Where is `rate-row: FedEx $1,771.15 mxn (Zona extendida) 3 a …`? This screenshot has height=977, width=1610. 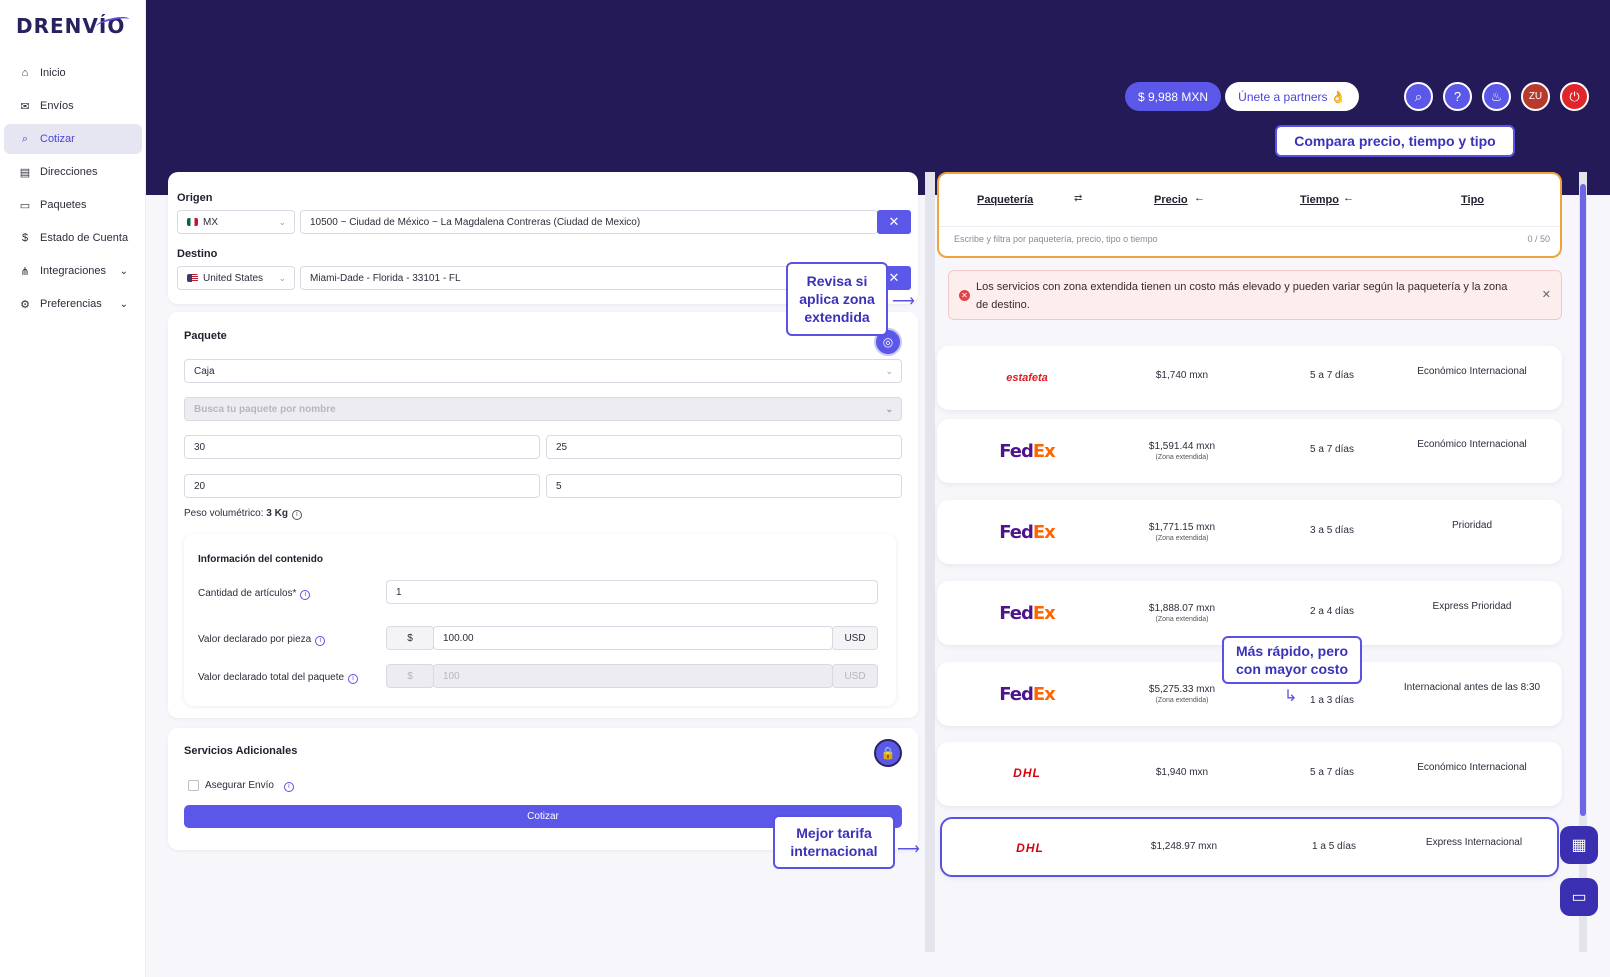
rate-row: FedEx $1,771.15 mxn (Zona extendida) 3 a … is located at coordinates (1249, 532).